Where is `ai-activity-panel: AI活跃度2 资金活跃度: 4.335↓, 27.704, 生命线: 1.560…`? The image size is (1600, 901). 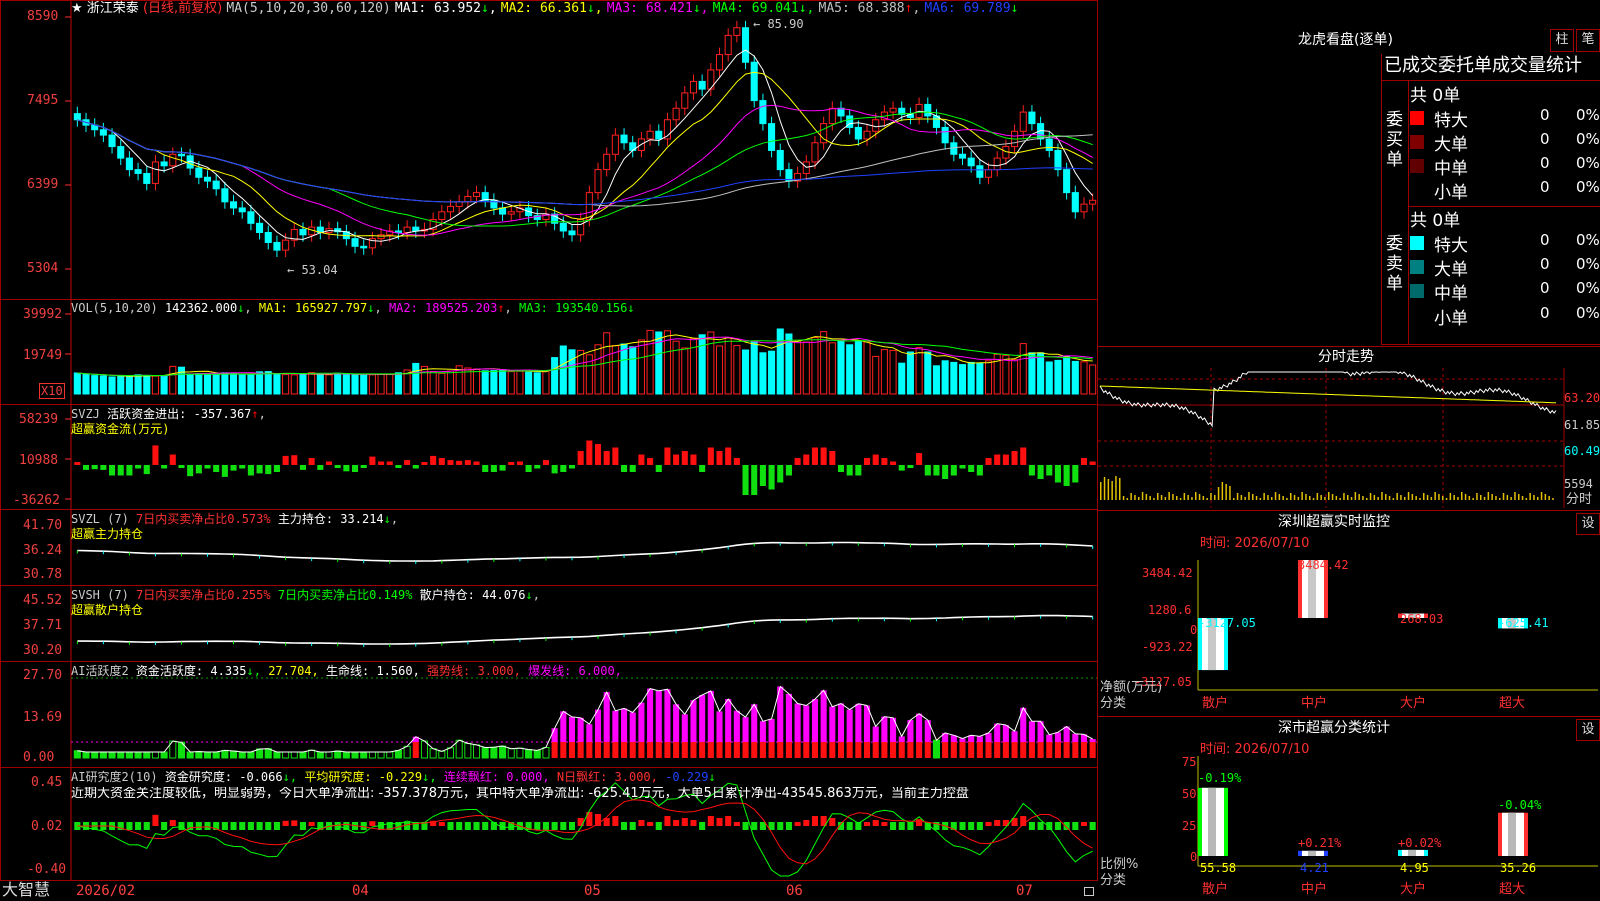
ai-activity-panel: AI活跃度2 资金活跃度: 4.335↓, 27.704, 生命线: 1.560… is located at coordinates (549, 715).